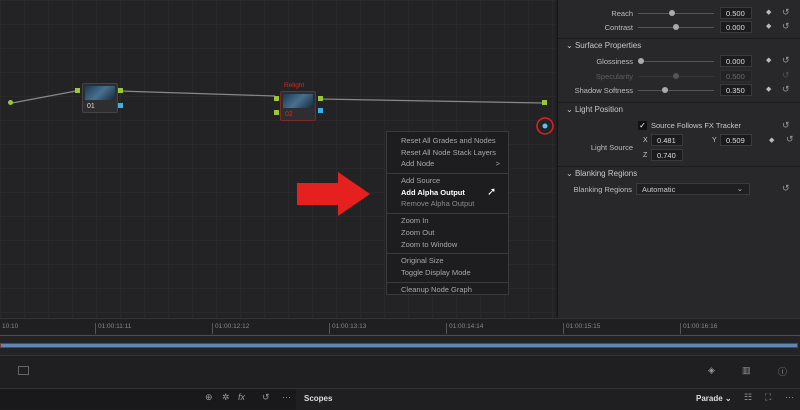 Image resolution: width=800 pixels, height=410 pixels. What do you see at coordinates (736, 90) in the screenshot?
I see `shadow-softness-value: 0.350` at bounding box center [736, 90].